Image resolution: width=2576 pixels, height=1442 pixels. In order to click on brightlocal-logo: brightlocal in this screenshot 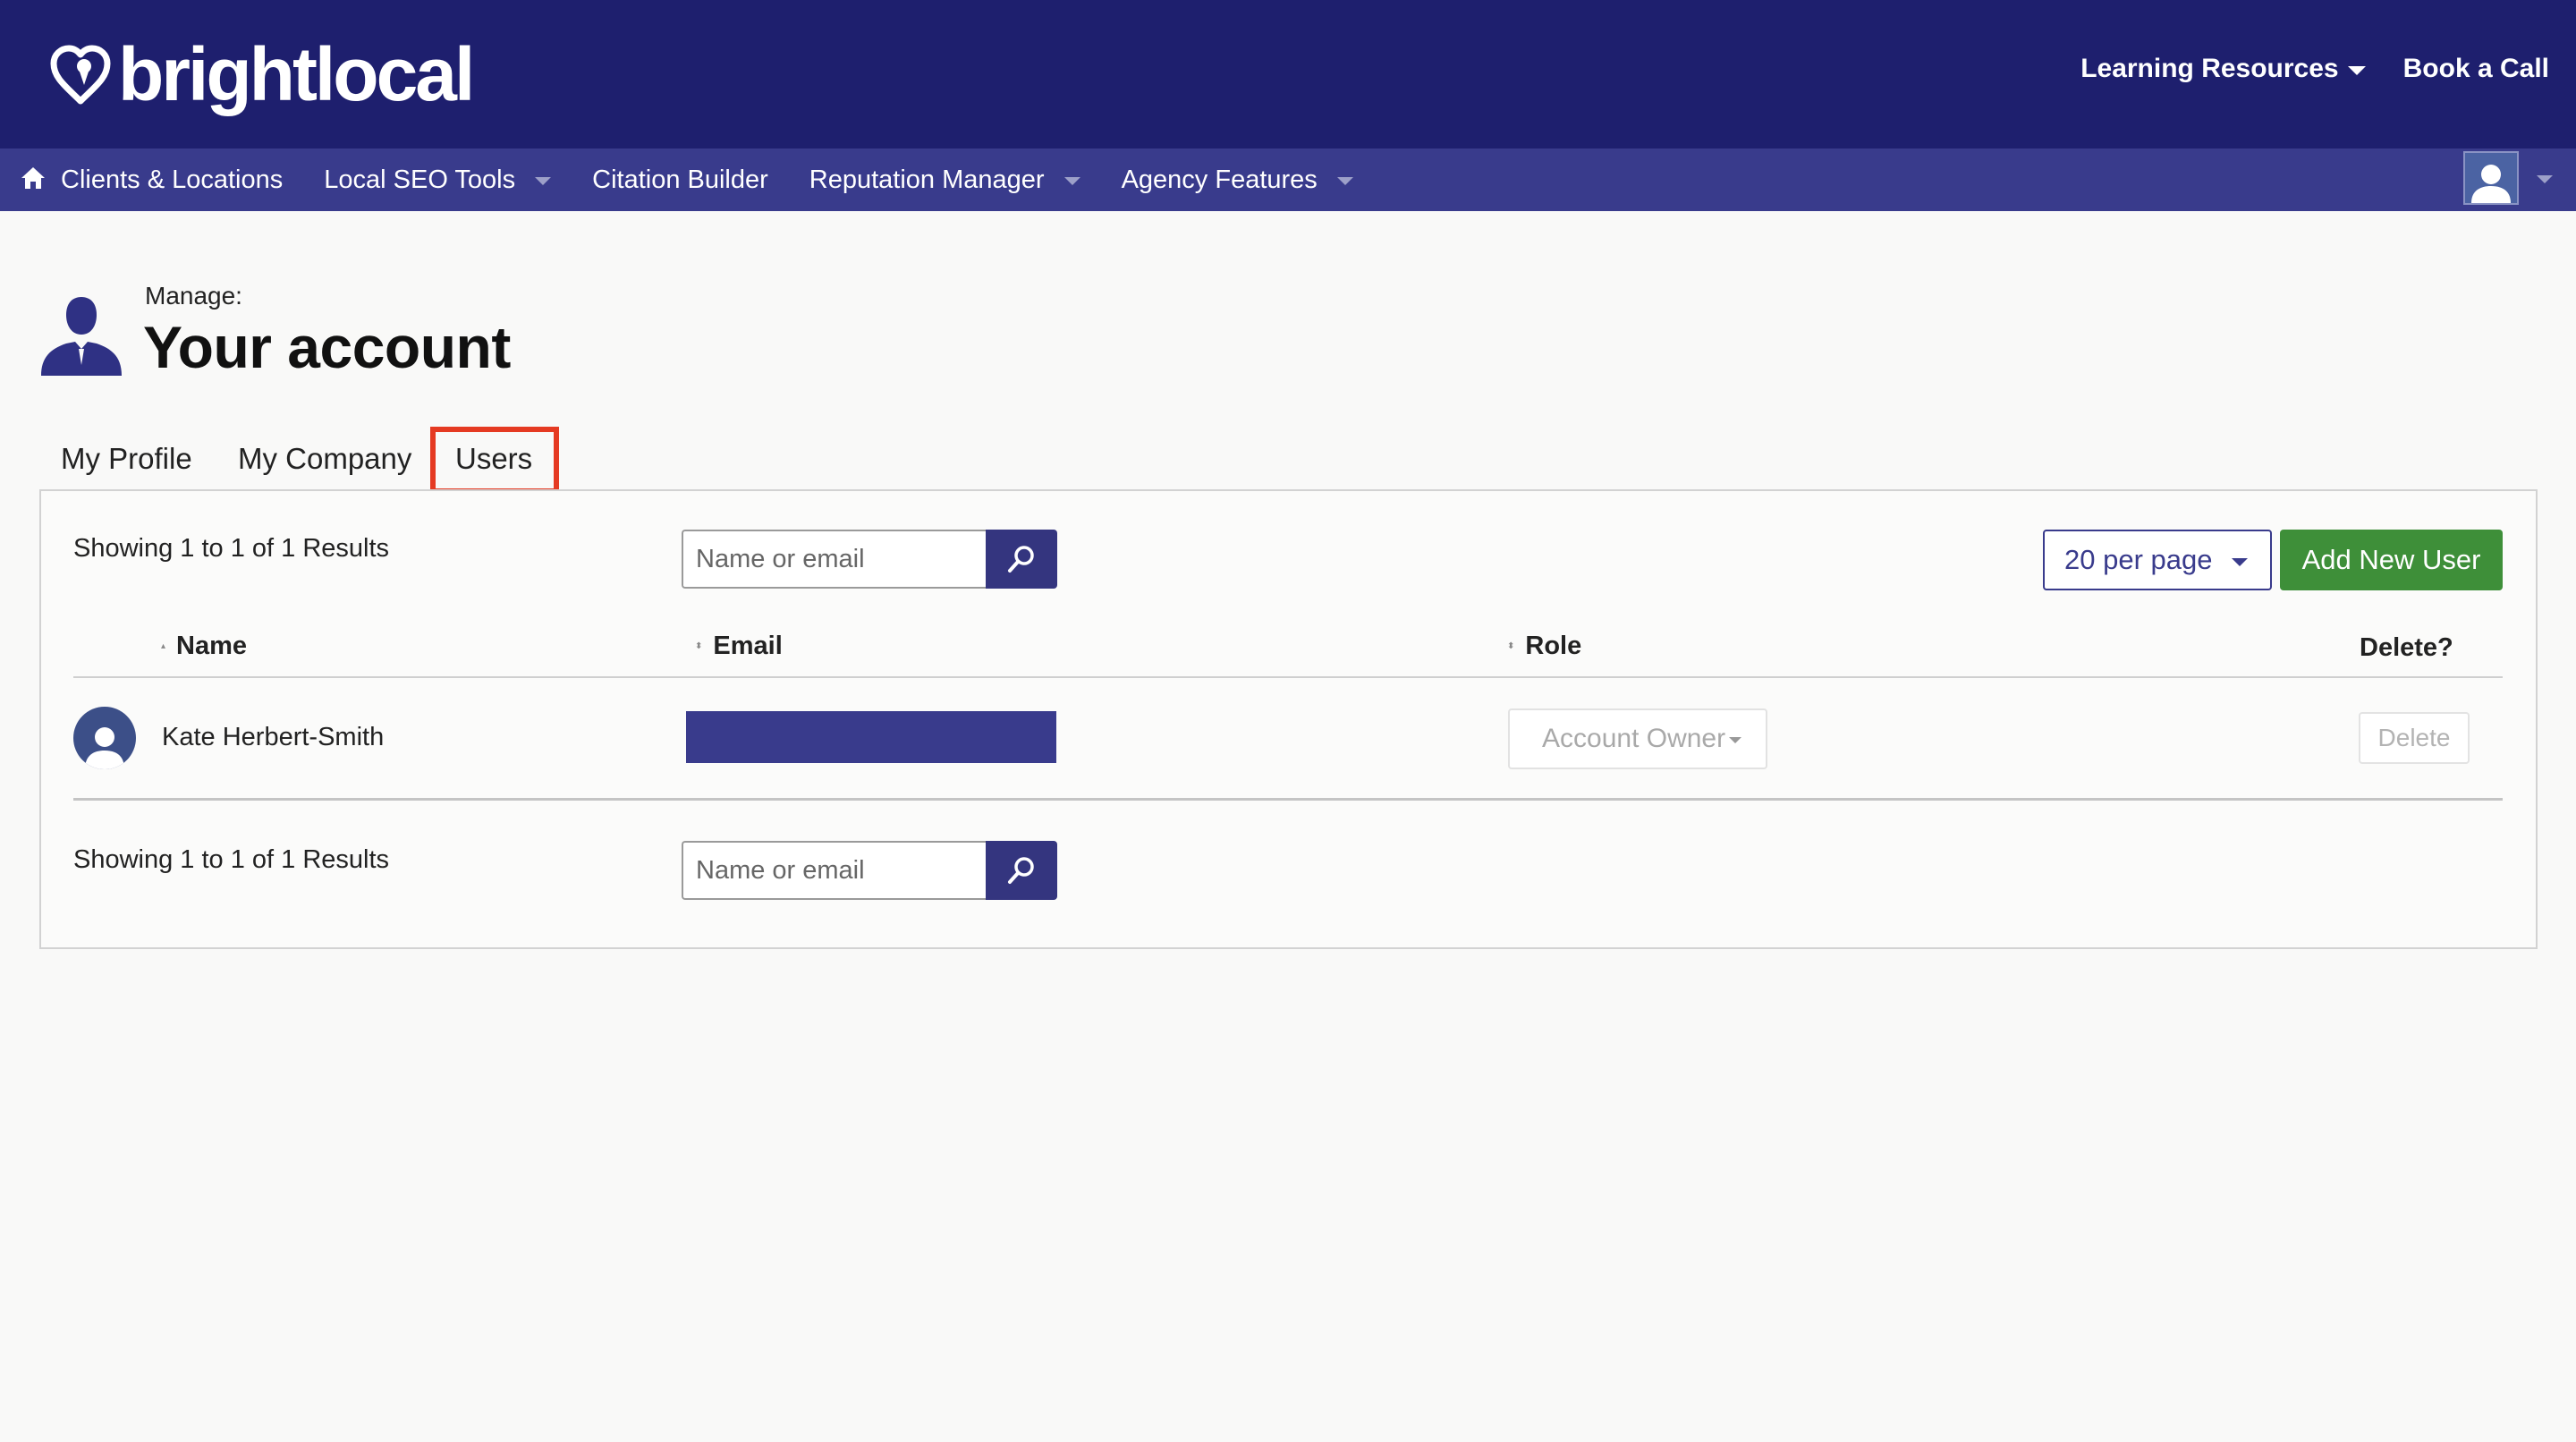, I will do `click(261, 74)`.